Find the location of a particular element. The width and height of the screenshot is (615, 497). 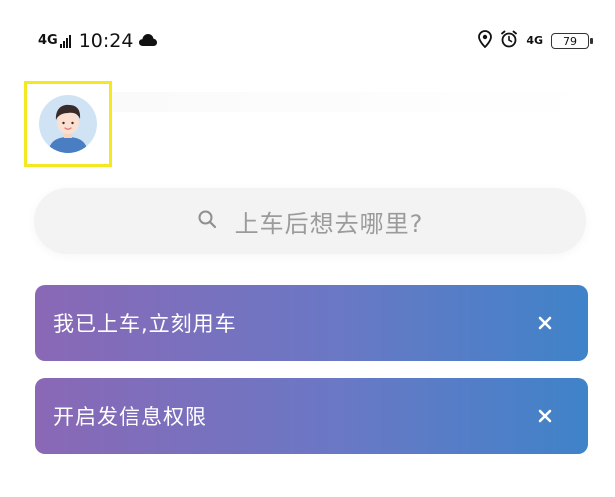

battery-level: 79 is located at coordinates (570, 41).